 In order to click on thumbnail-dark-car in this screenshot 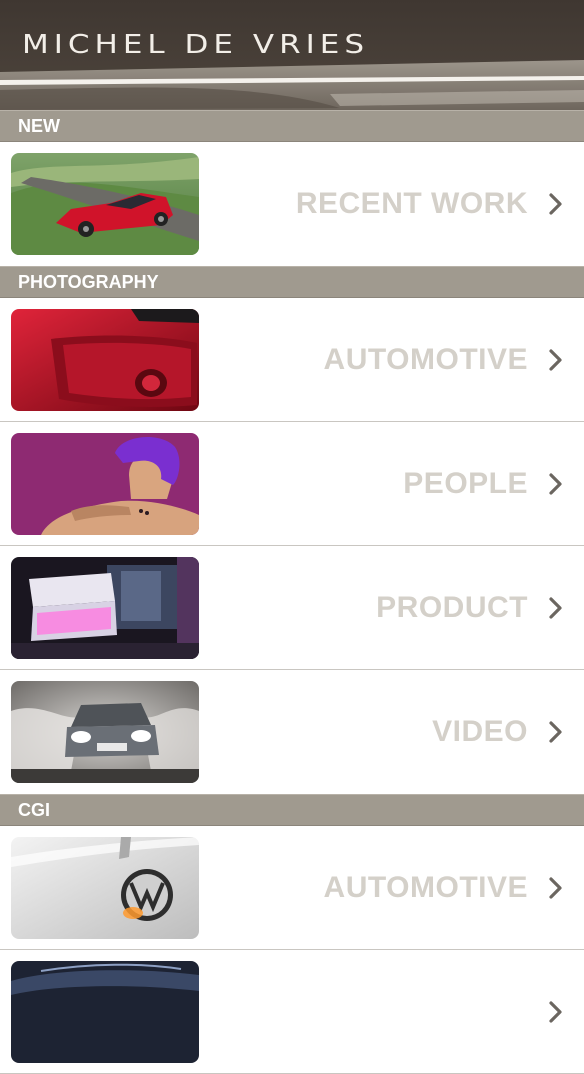, I will do `click(105, 1012)`.